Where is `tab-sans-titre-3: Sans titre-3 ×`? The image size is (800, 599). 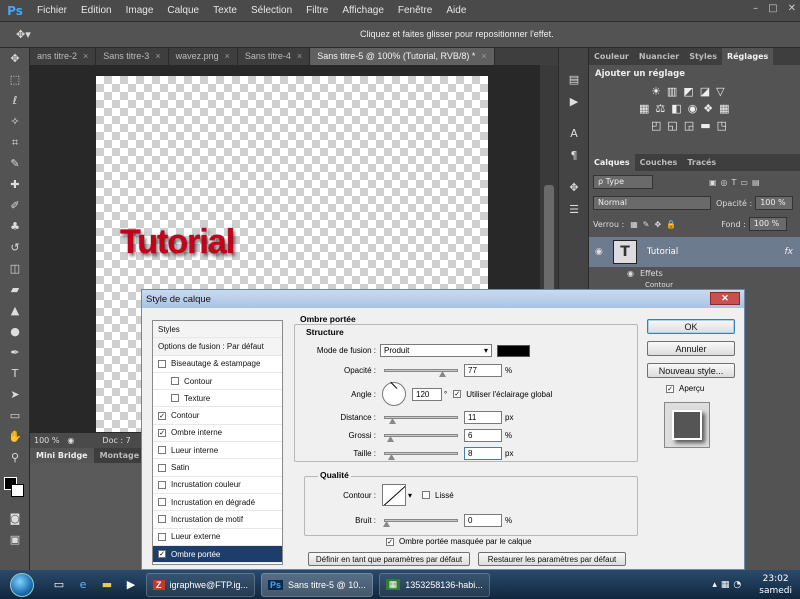
tab-sans-titre-3: Sans titre-3 × is located at coordinates (132, 56).